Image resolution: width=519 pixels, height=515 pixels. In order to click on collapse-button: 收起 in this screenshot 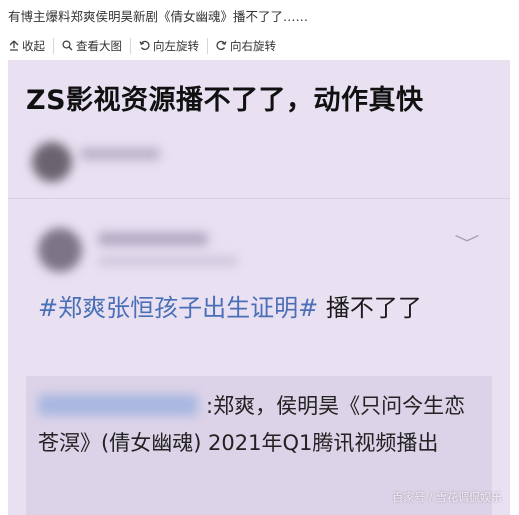, I will do `click(26, 46)`.